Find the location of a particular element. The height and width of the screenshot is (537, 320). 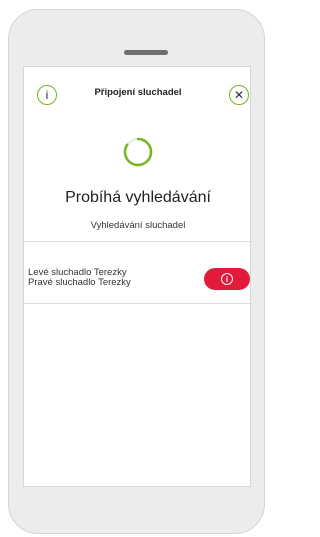

close-button: ✕ is located at coordinates (239, 95).